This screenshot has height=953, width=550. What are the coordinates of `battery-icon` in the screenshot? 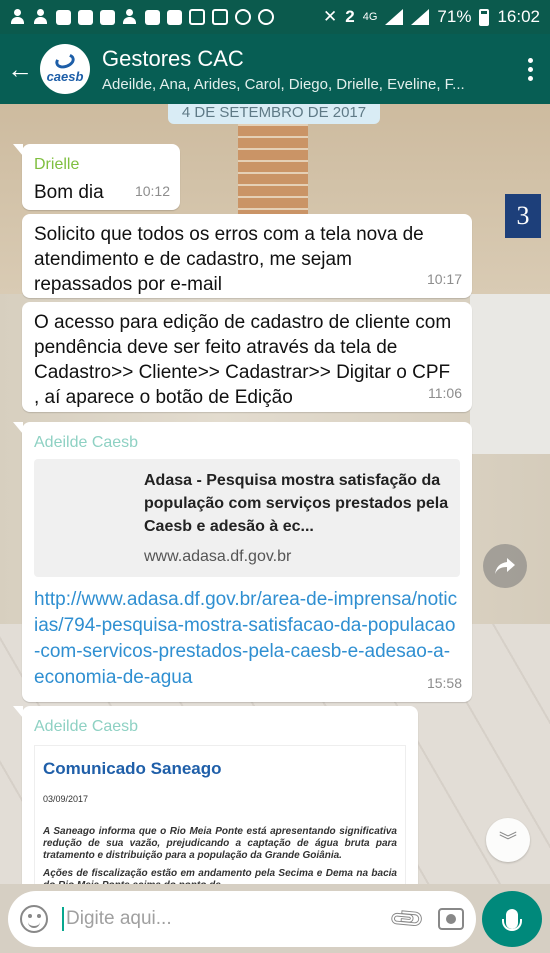 It's located at (484, 17).